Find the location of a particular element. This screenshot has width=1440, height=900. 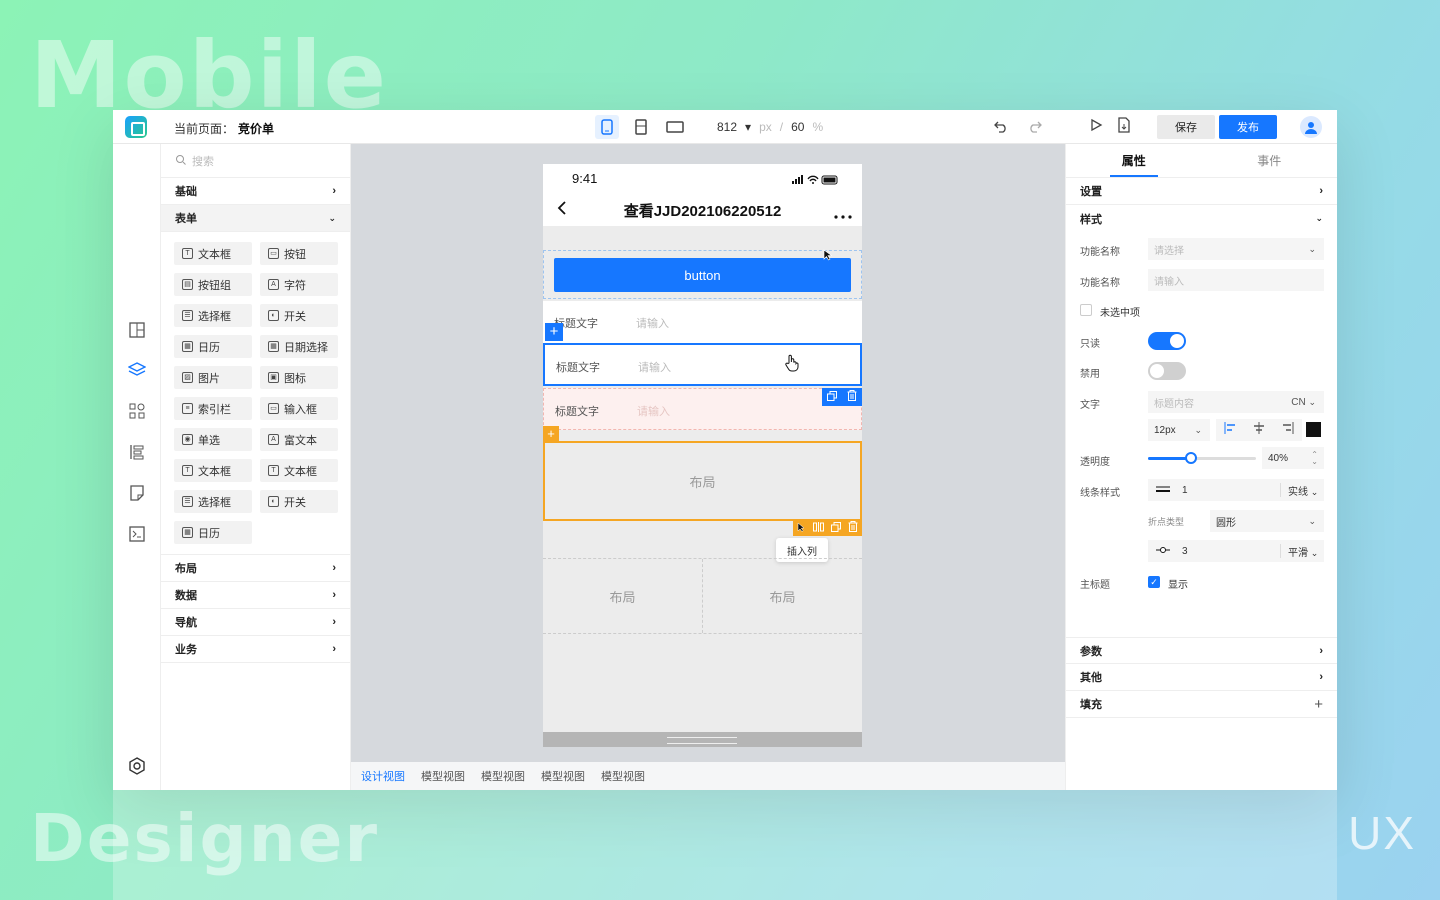

disabled-toggle is located at coordinates (1167, 371).